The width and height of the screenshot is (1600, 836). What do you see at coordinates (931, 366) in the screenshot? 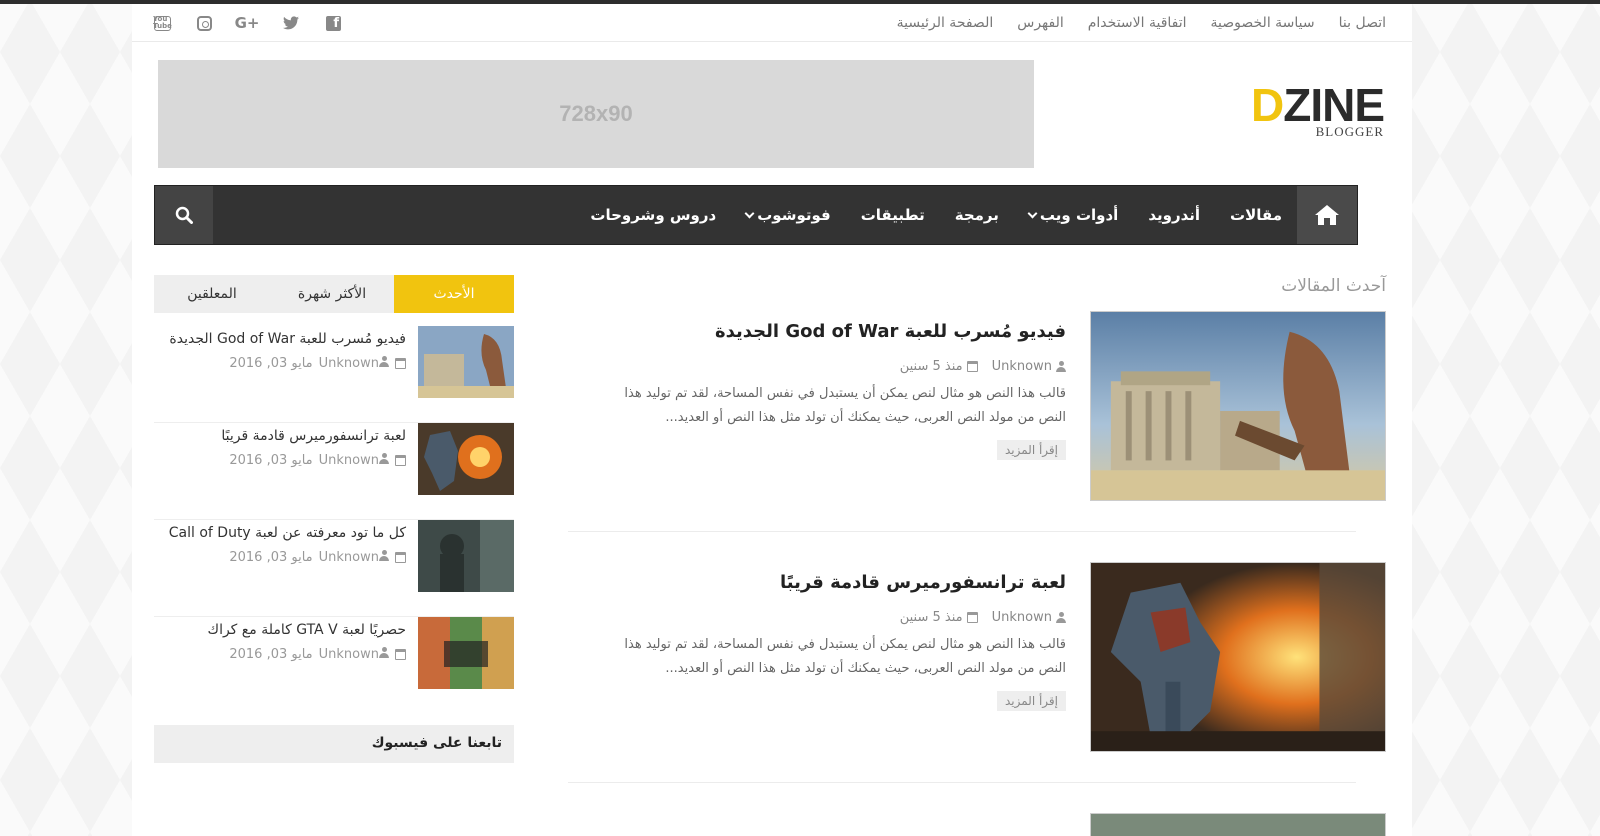
I see `post-date-text: منذ 5 سنين` at bounding box center [931, 366].